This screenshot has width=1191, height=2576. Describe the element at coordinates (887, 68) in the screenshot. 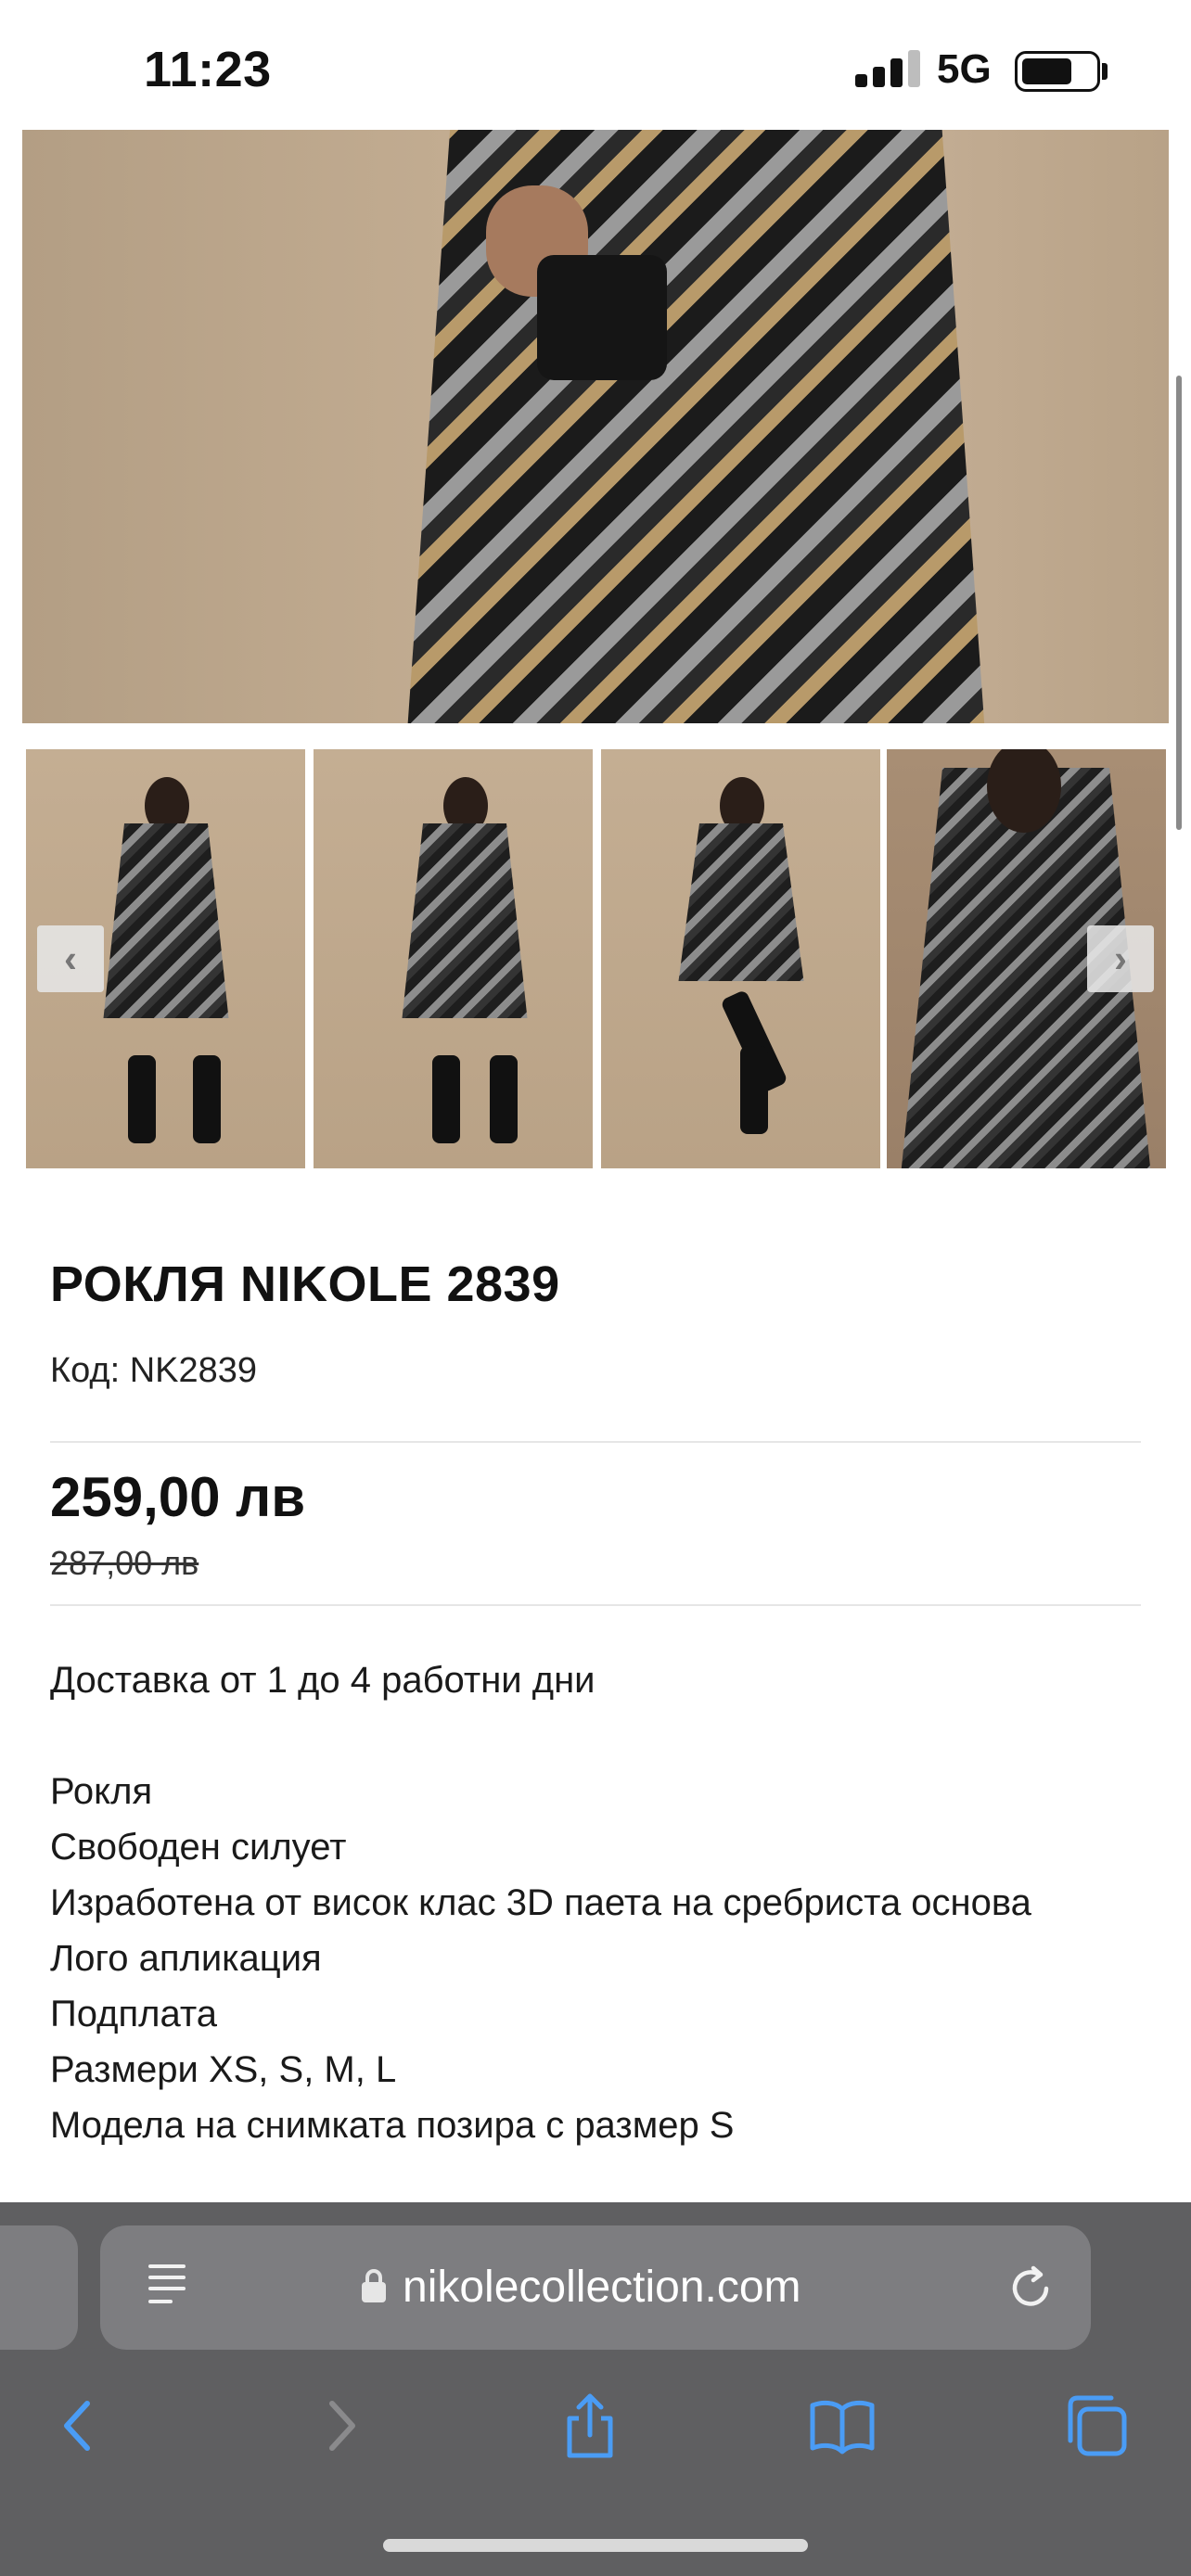

I see `cellular-signal-icon` at that location.